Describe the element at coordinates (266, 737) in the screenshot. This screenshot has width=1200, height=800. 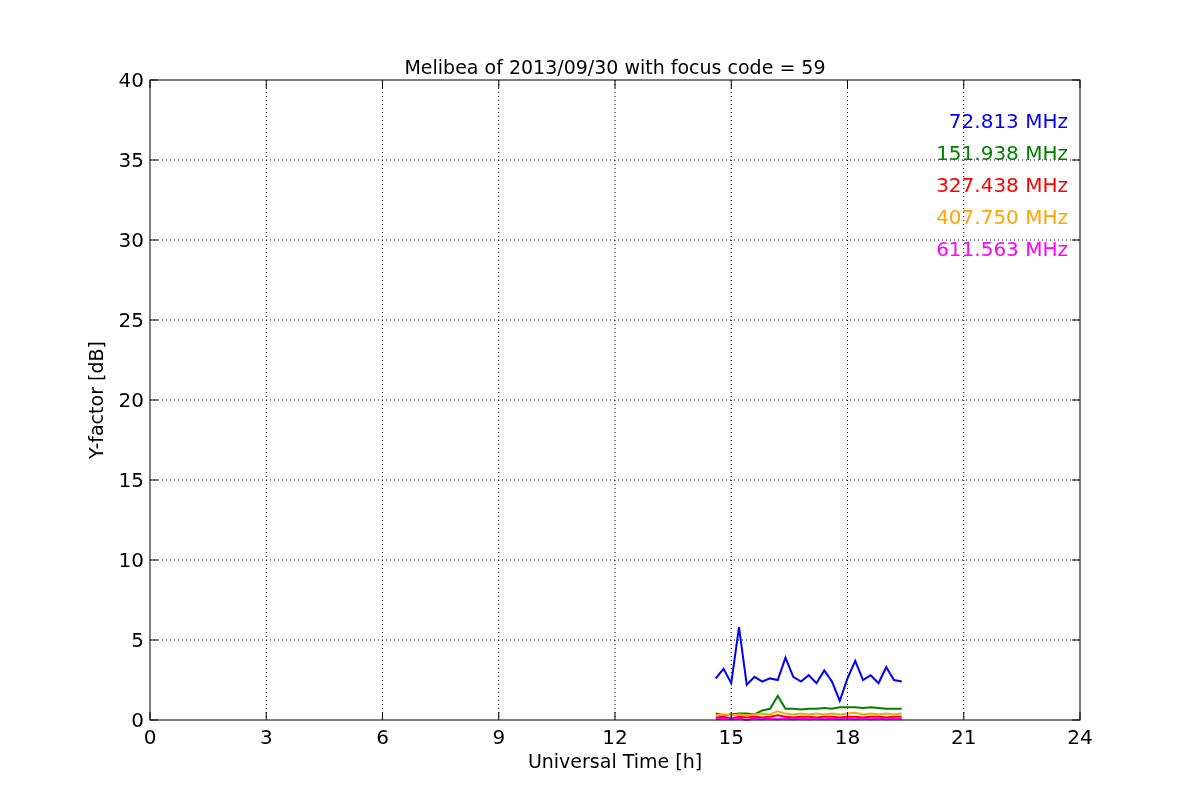
I see `x-tick-label: 3` at that location.